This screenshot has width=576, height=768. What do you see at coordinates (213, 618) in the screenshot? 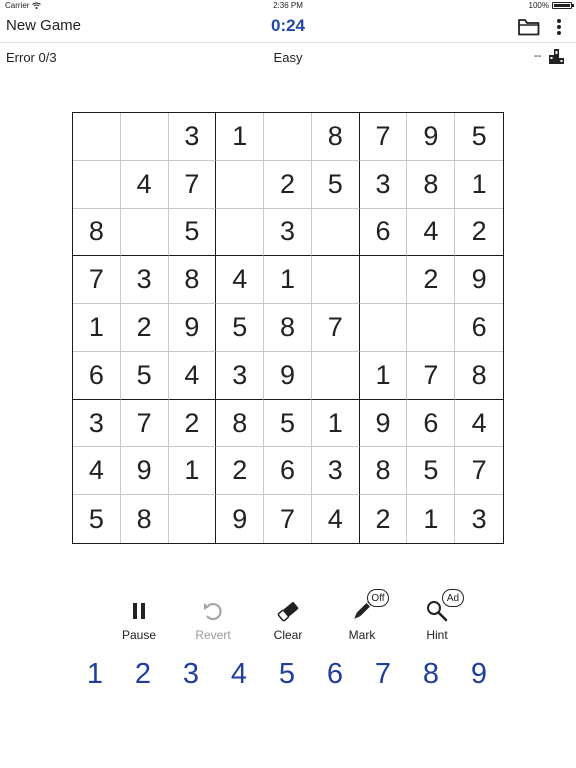
I see `revert-button: Revert` at bounding box center [213, 618].